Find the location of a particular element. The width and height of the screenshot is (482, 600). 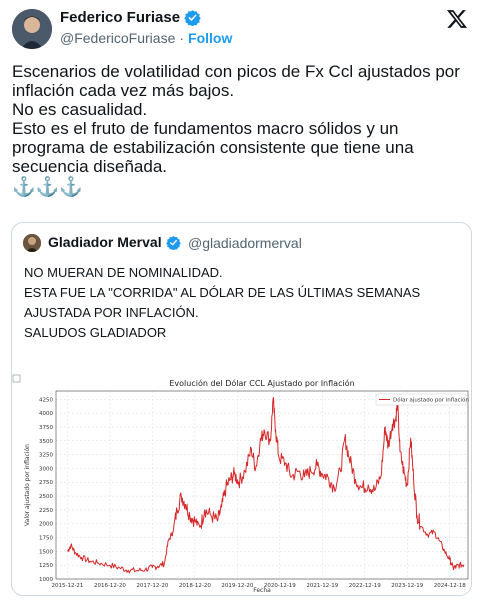

y-tick-label: 1500 is located at coordinates (46, 552).